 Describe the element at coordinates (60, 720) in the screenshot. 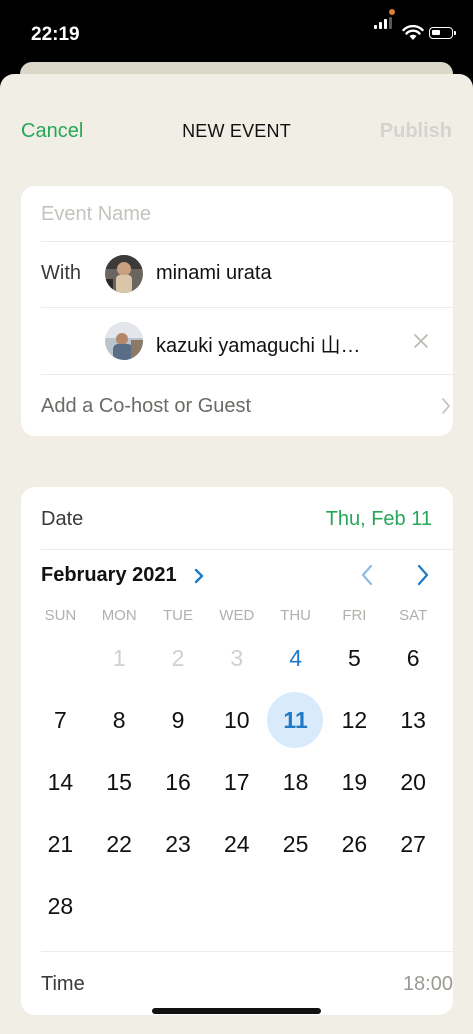

I see `calendar-day: 7` at that location.